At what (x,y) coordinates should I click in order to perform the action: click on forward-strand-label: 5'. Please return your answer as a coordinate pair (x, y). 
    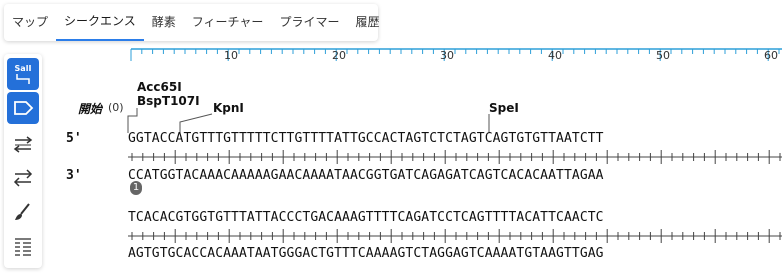
    Looking at the image, I should click on (74, 138).